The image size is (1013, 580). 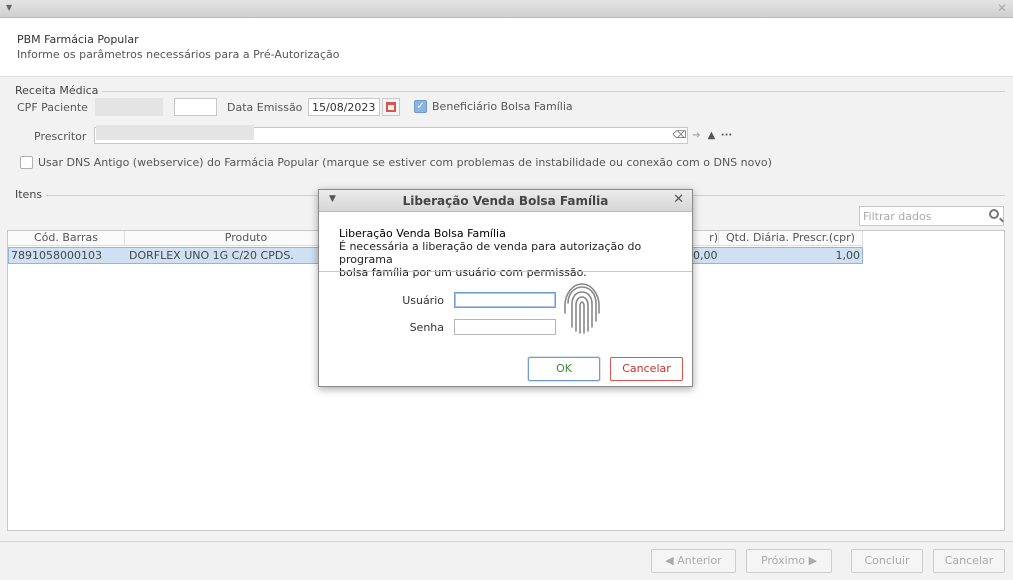 What do you see at coordinates (423, 300) in the screenshot?
I see `usuario-label: Usuário` at bounding box center [423, 300].